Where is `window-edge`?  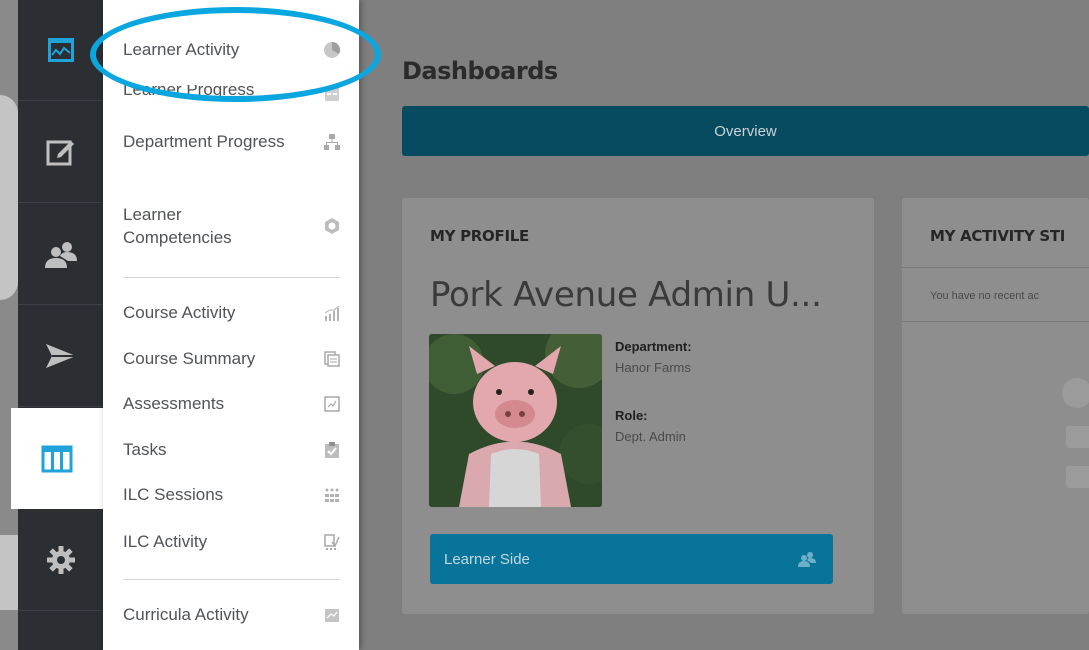 window-edge is located at coordinates (9, 325).